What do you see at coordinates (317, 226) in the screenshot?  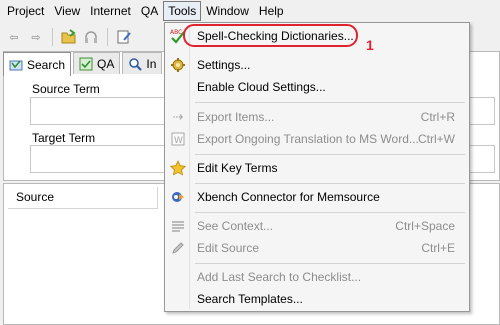 I see `menu-item-see-context: See Context... Ctrl+Space` at bounding box center [317, 226].